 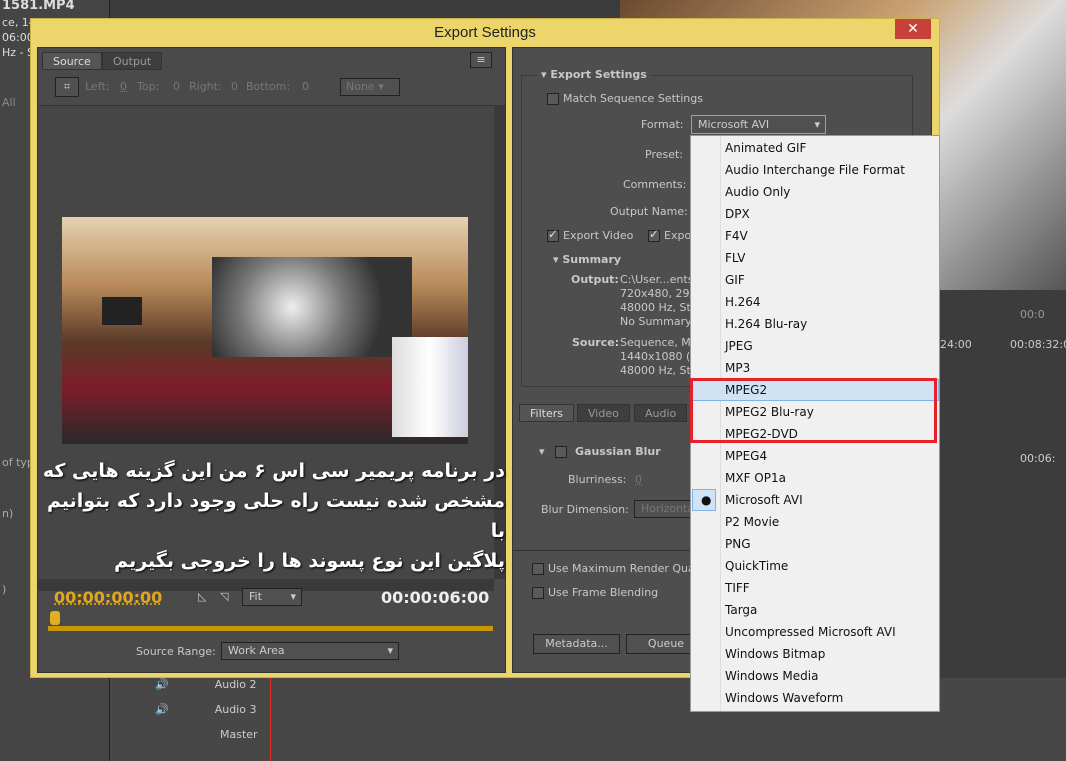 I want to click on crop-bottom-value: 0, so click(x=305, y=86).